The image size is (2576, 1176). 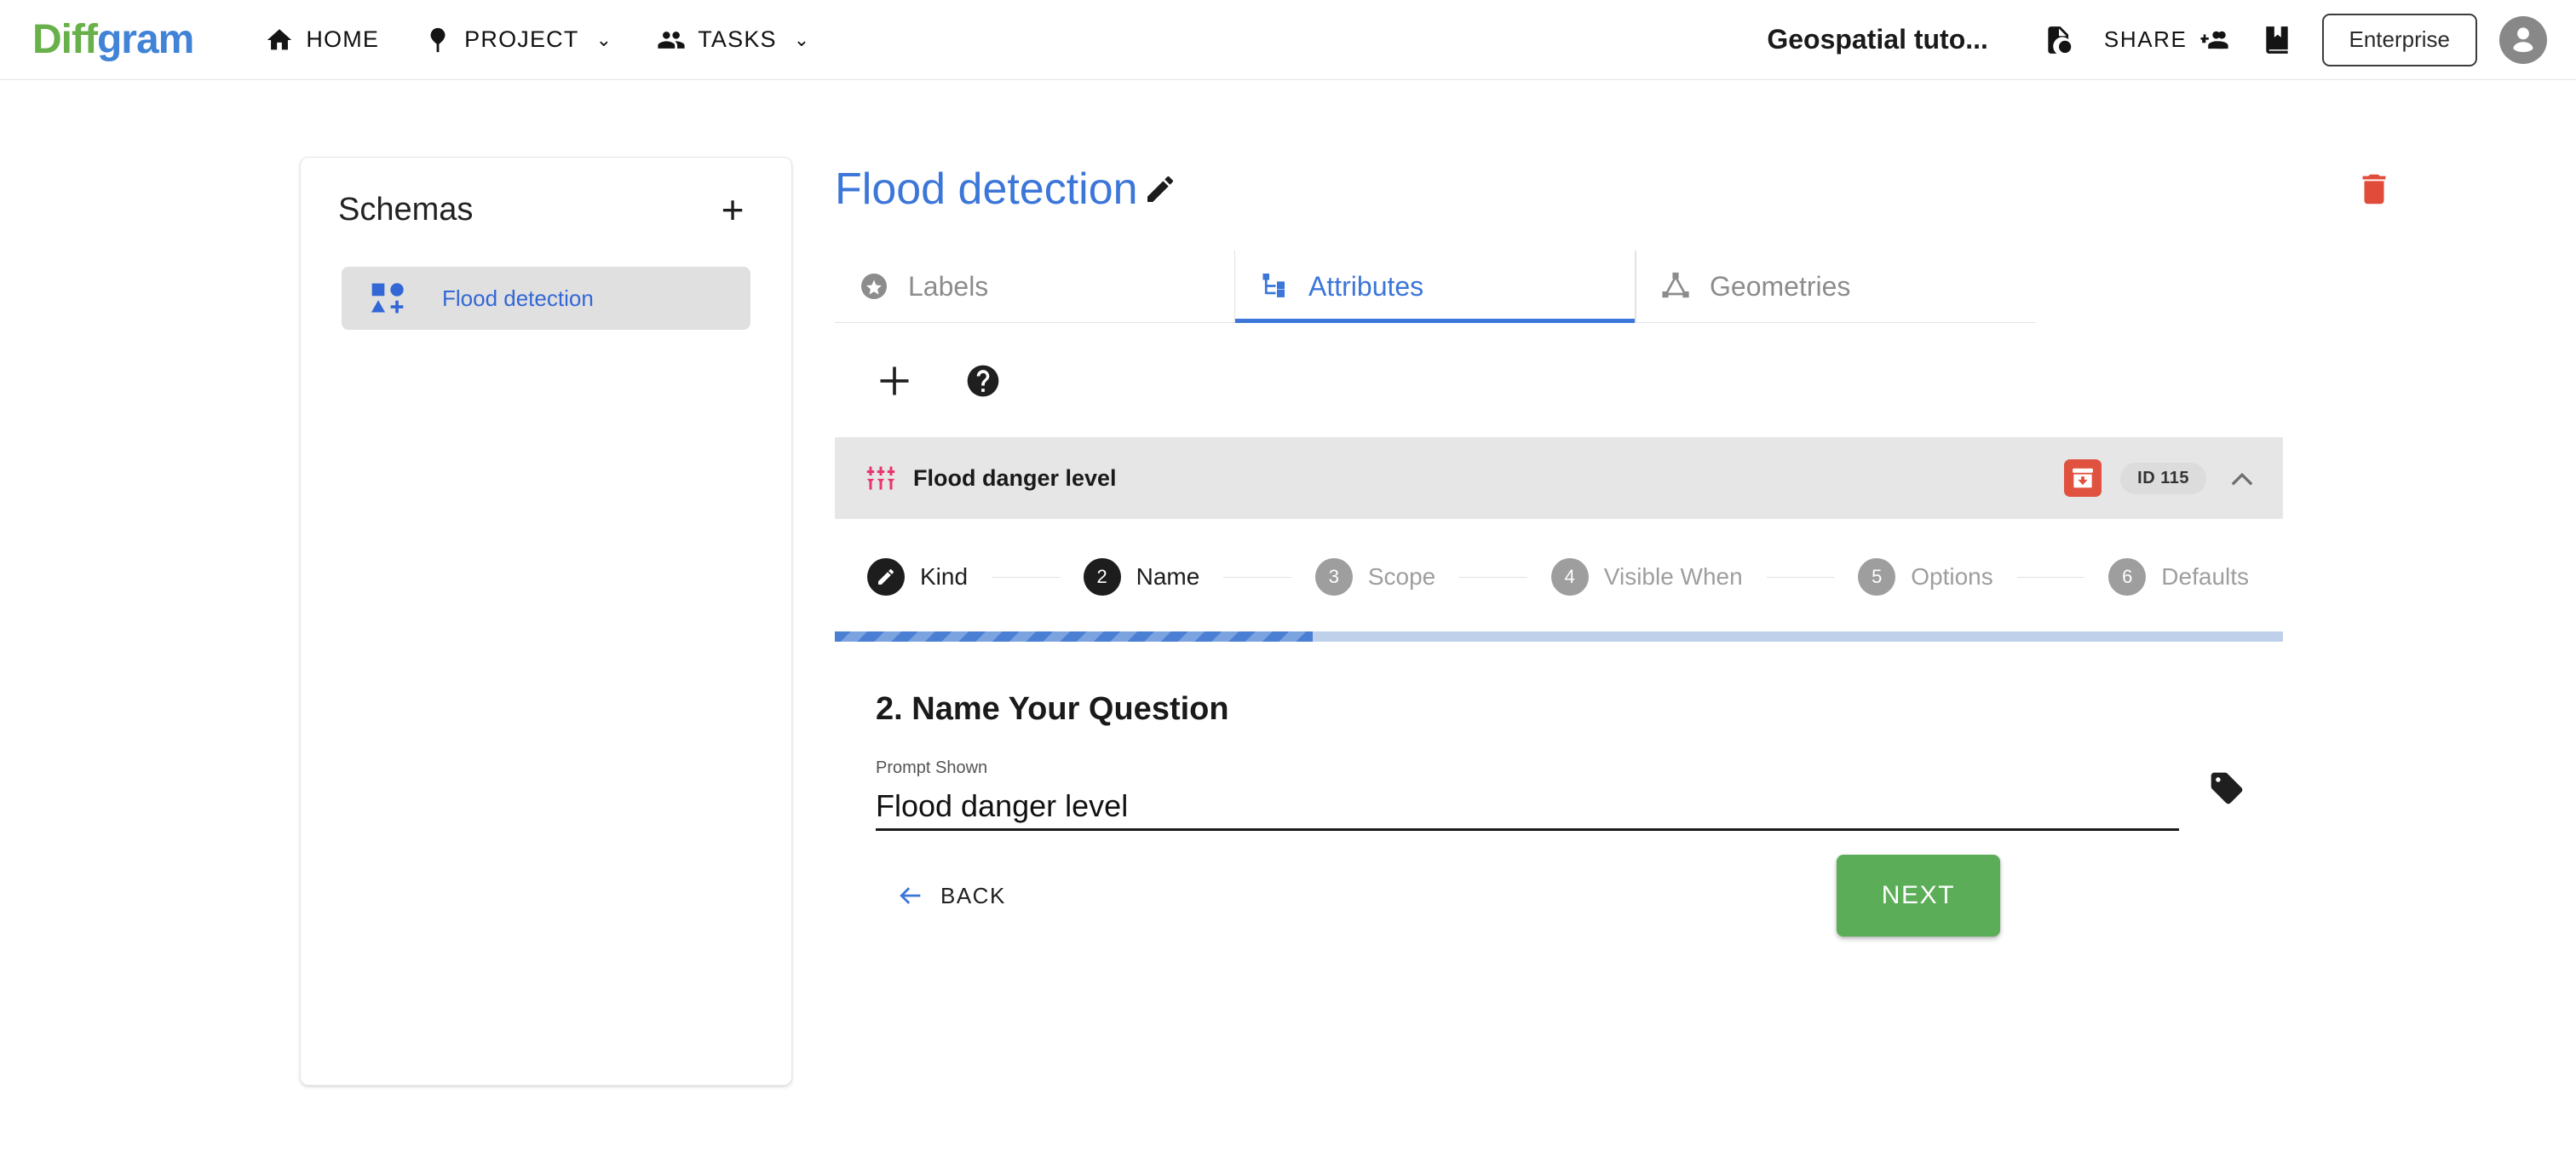 What do you see at coordinates (945, 576) in the screenshot?
I see `step-kind-label: Kind` at bounding box center [945, 576].